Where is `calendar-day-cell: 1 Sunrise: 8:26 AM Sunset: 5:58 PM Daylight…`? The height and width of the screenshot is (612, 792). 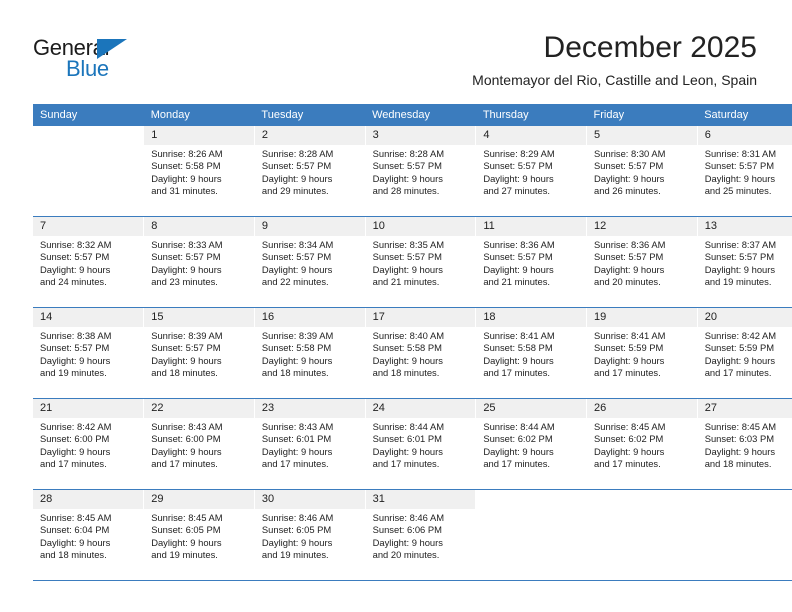
calendar-day-cell: 1 Sunrise: 8:26 AM Sunset: 5:58 PM Daylight… is located at coordinates (199, 171).